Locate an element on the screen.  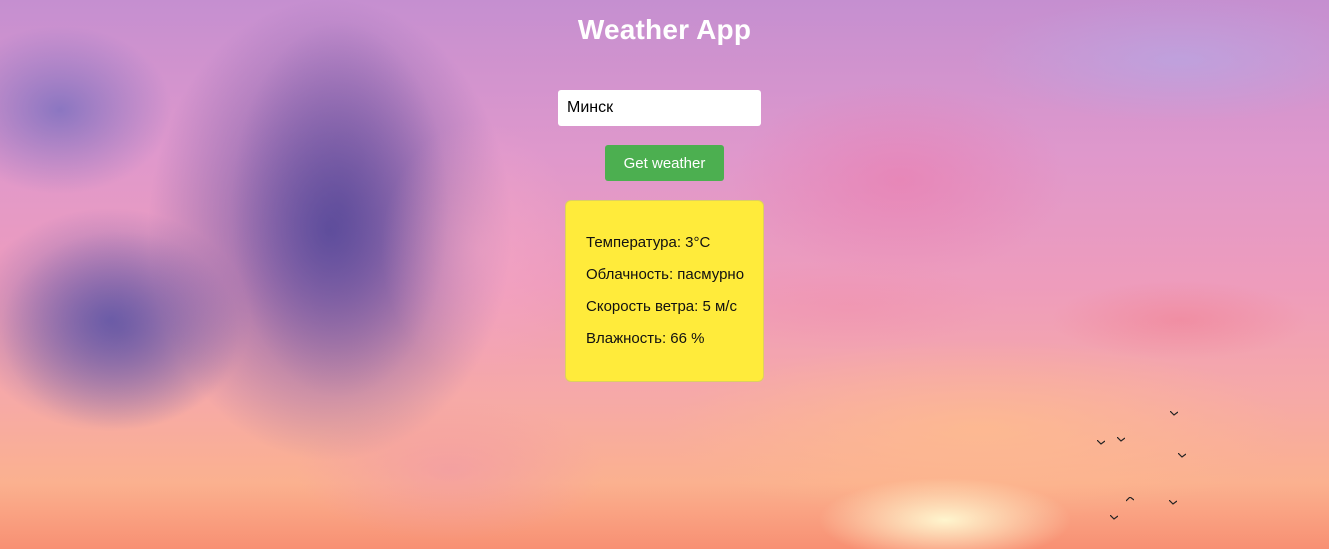
temperature-text: Температура: 3°C is located at coordinates (648, 242).